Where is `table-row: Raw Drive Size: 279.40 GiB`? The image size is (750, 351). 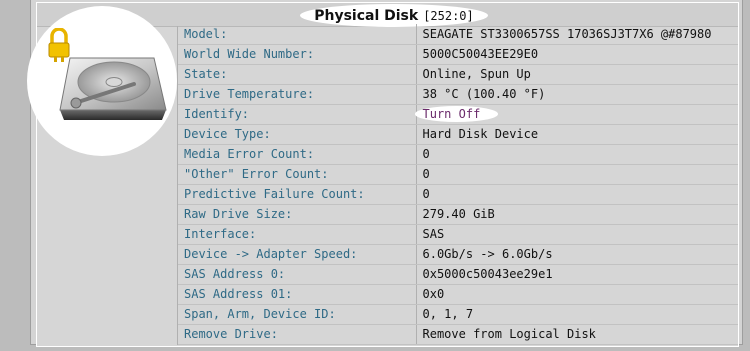
table-row: Raw Drive Size: 279.40 GiB is located at coordinates (458, 214).